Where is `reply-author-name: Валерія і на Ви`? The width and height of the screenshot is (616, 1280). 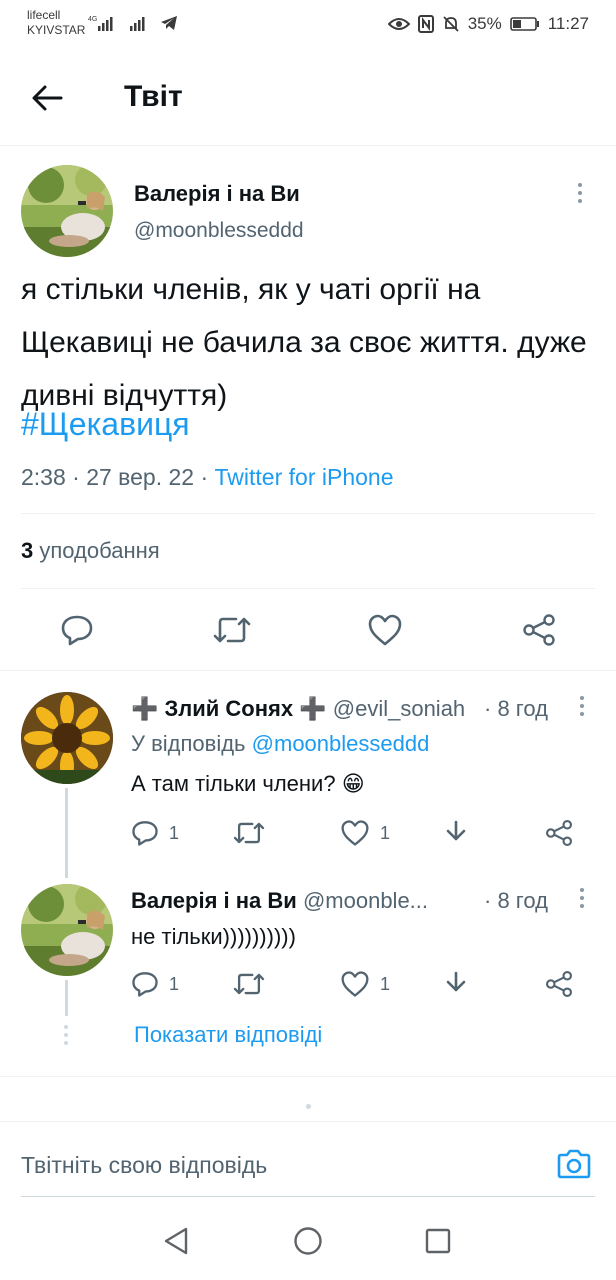
reply-author-name: Валерія і на Ви is located at coordinates (214, 900).